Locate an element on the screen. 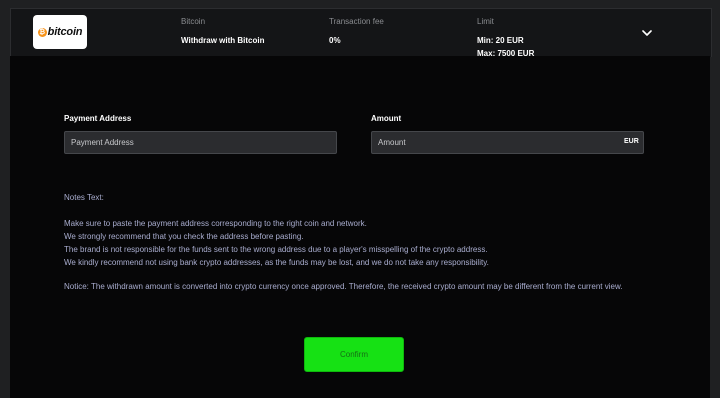 Image resolution: width=720 pixels, height=398 pixels. notes-title: Notes Text: is located at coordinates (84, 197).